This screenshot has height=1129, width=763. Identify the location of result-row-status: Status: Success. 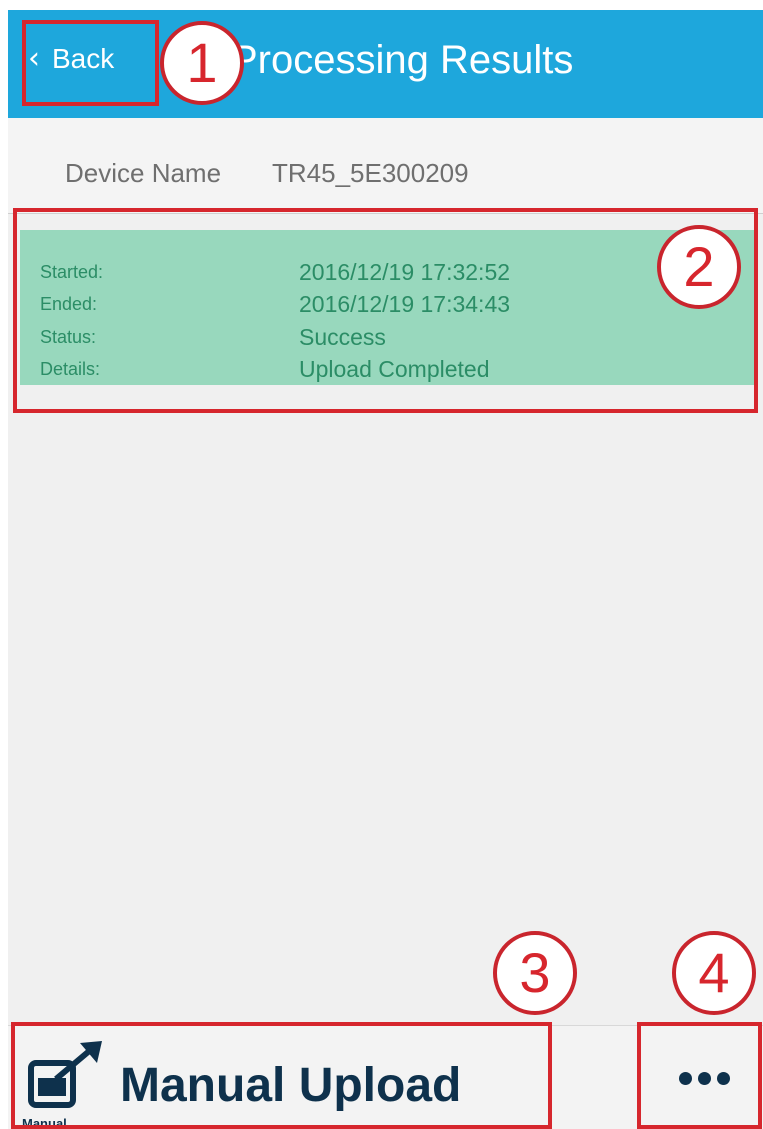
(387, 337).